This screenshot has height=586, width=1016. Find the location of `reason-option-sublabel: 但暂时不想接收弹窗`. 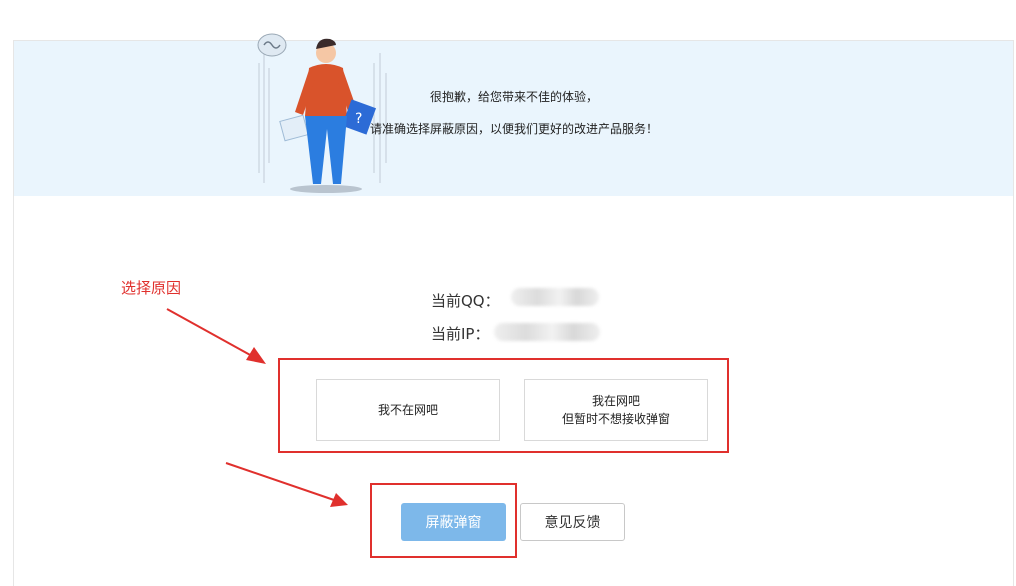

reason-option-sublabel: 但暂时不想接收弹窗 is located at coordinates (615, 419).